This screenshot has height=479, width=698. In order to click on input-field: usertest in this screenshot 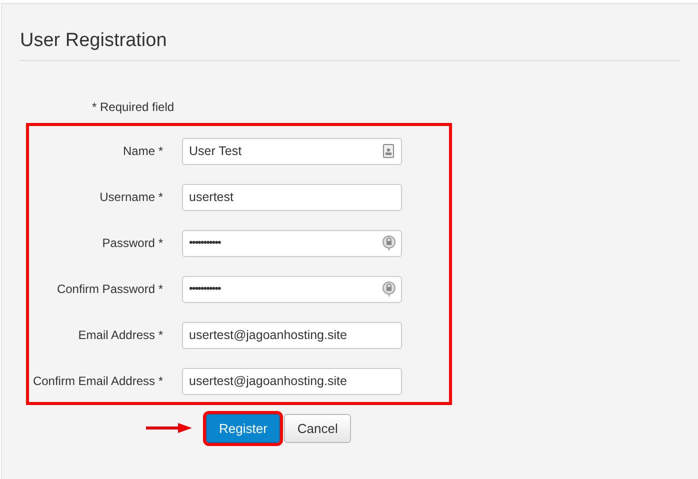, I will do `click(292, 197)`.